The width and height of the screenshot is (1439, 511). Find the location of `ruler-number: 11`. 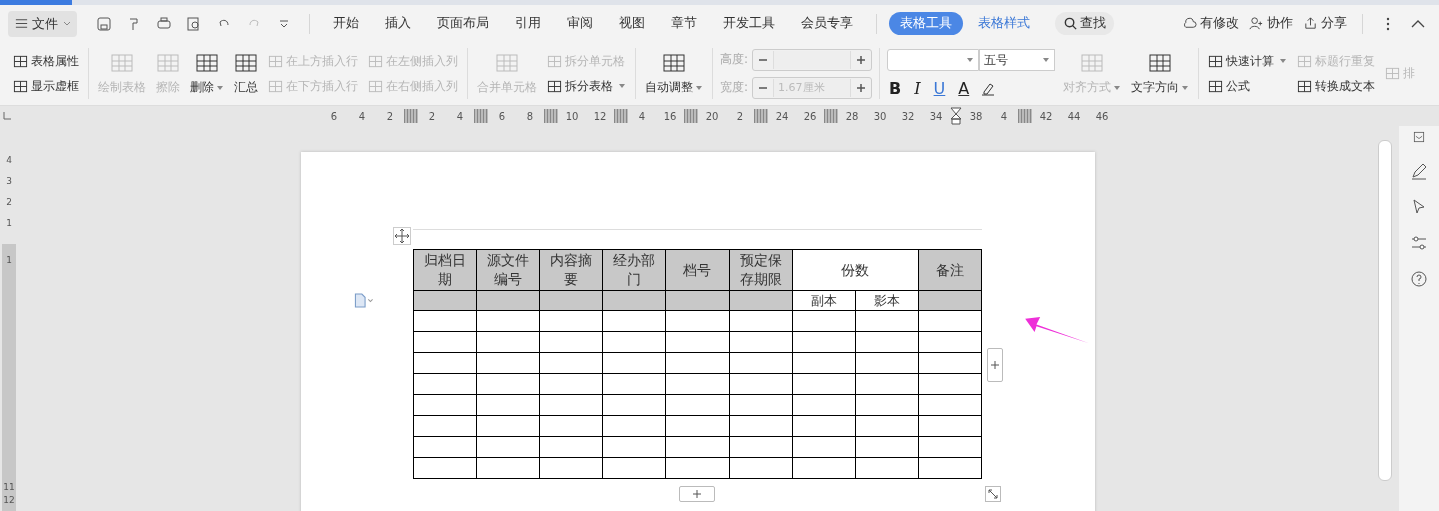

ruler-number: 11 is located at coordinates (9, 487).